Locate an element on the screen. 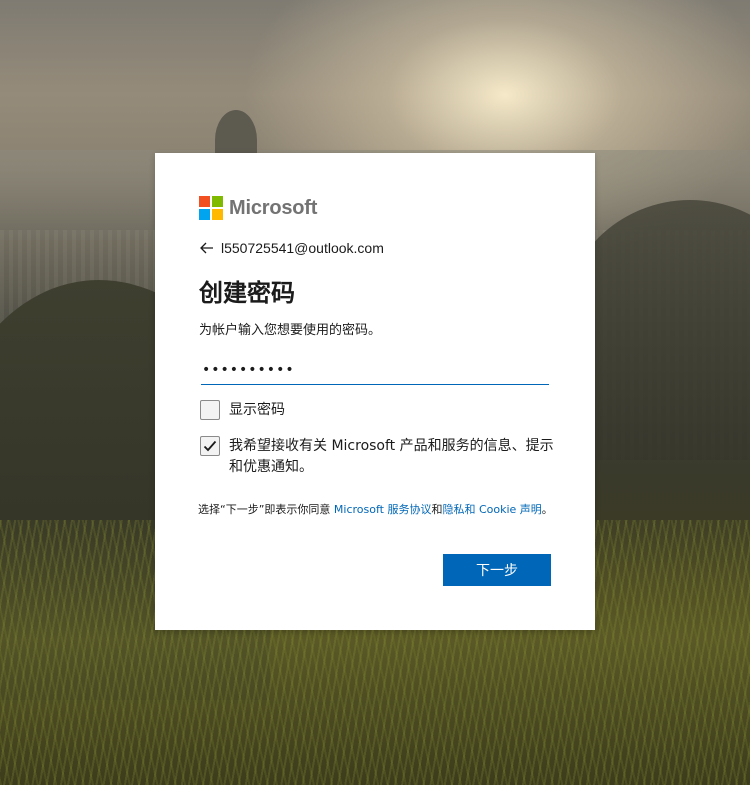 The width and height of the screenshot is (750, 785). terms-conjunction: 和 is located at coordinates (437, 509).